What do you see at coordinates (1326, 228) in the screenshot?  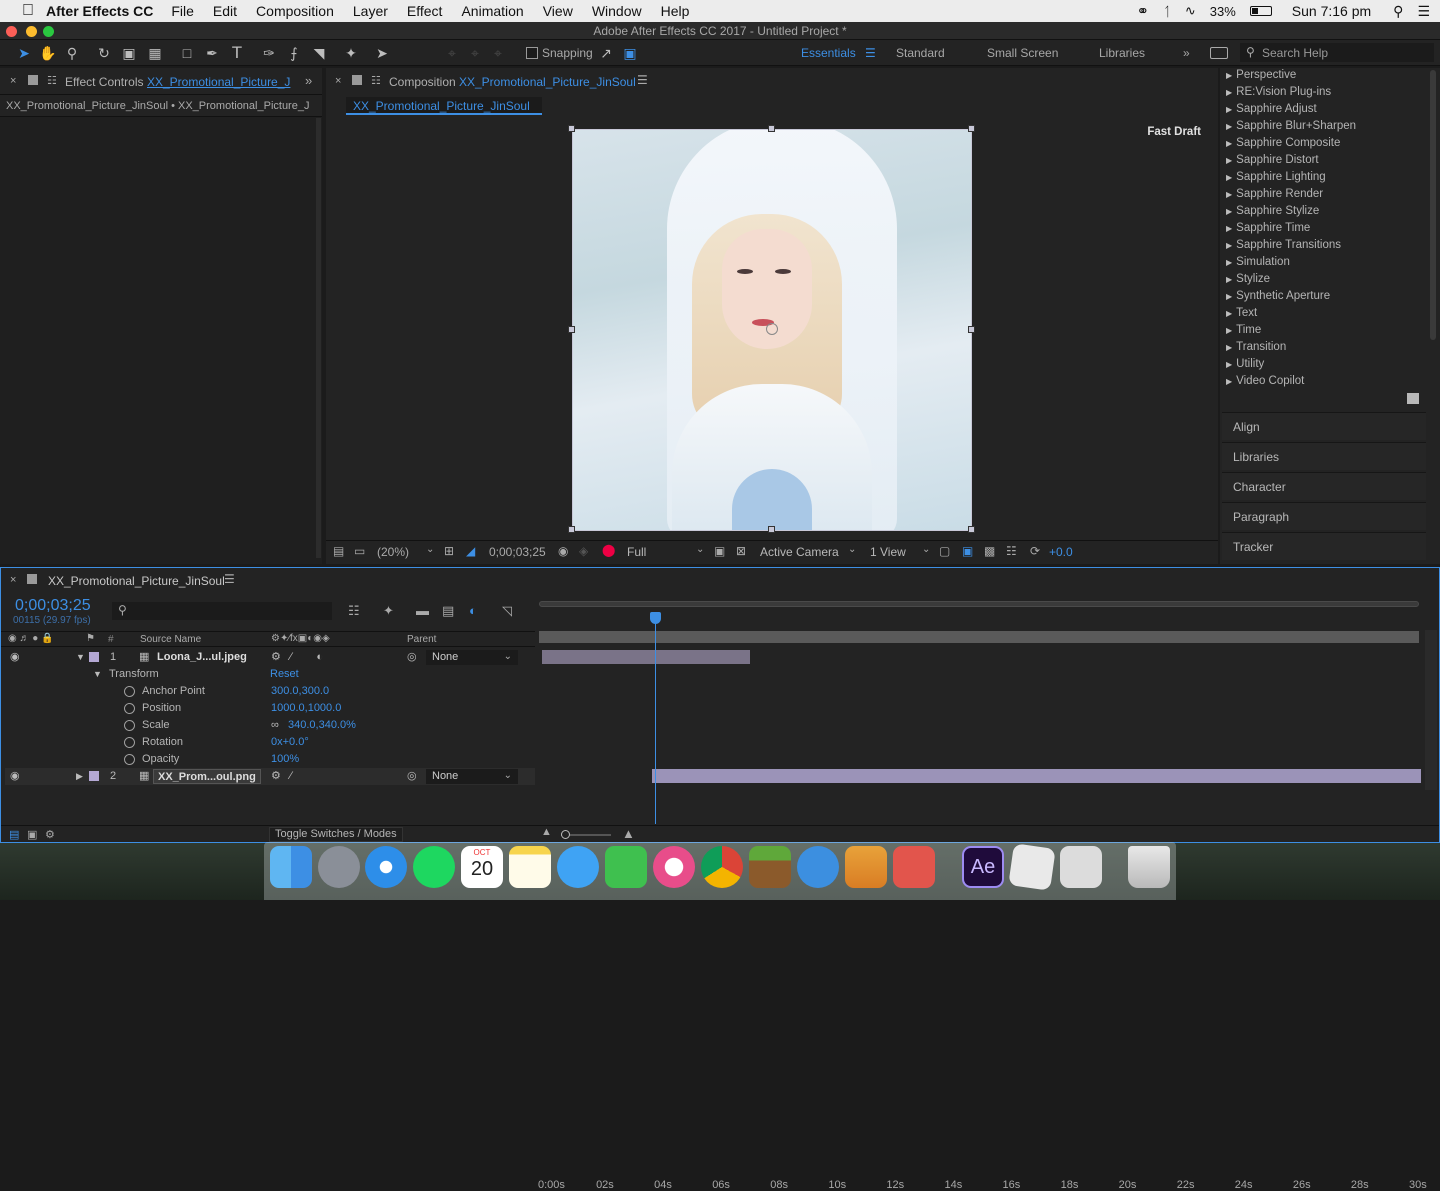 I see `effect-category-sapphire-time: Sapphire Time` at bounding box center [1326, 228].